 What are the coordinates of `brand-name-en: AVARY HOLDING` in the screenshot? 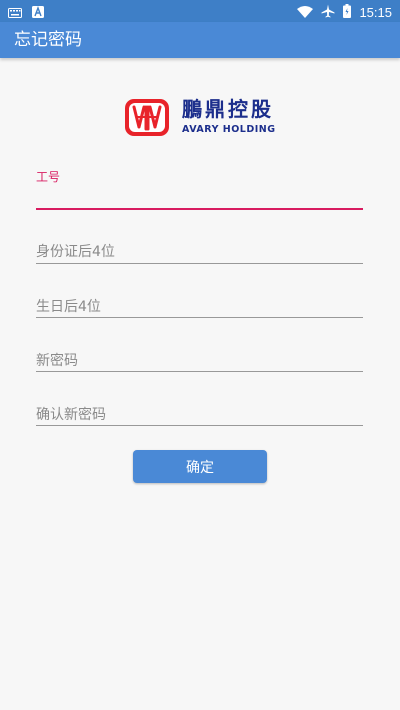 It's located at (229, 129).